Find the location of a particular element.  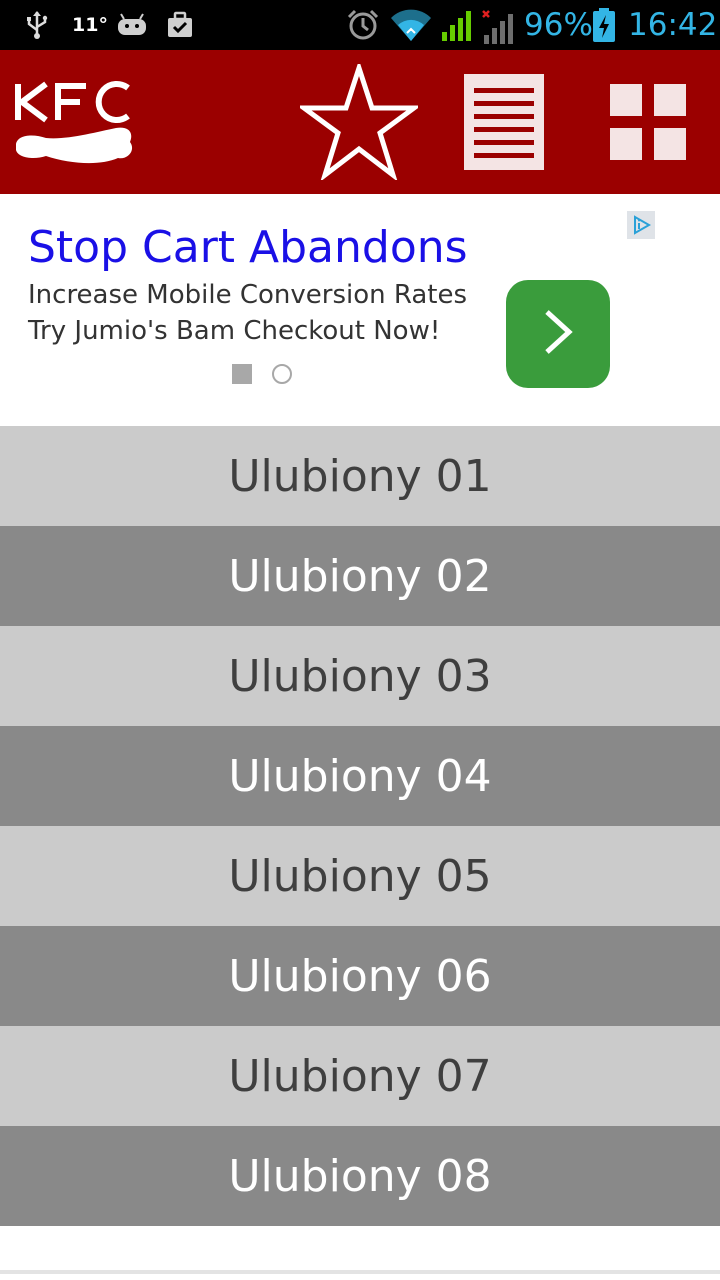

ad-line-2: Try Jumio's Bam Checkout Now! is located at coordinates (234, 331).